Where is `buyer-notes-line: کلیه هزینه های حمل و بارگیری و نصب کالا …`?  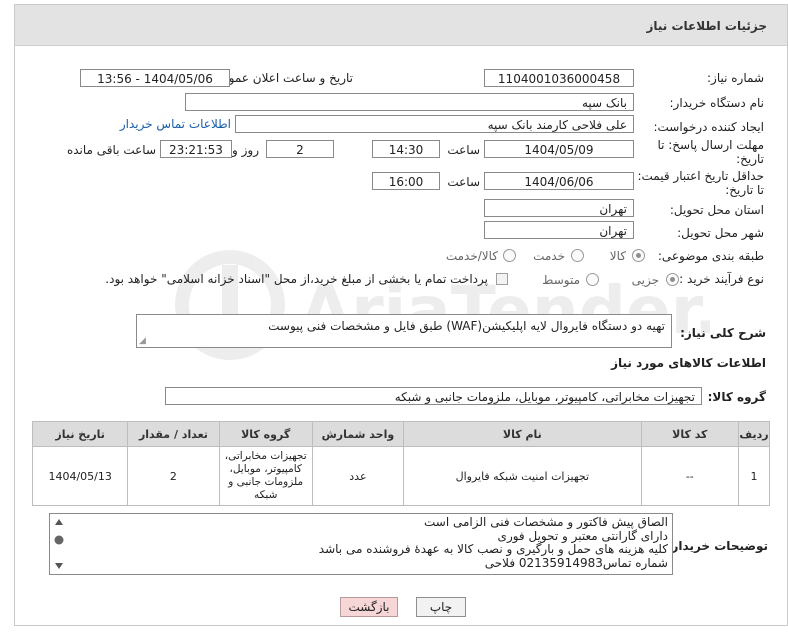
buyer-notes-line: کلیه هزینه های حمل و بارگیری و نصب کالا … is located at coordinates (493, 549).